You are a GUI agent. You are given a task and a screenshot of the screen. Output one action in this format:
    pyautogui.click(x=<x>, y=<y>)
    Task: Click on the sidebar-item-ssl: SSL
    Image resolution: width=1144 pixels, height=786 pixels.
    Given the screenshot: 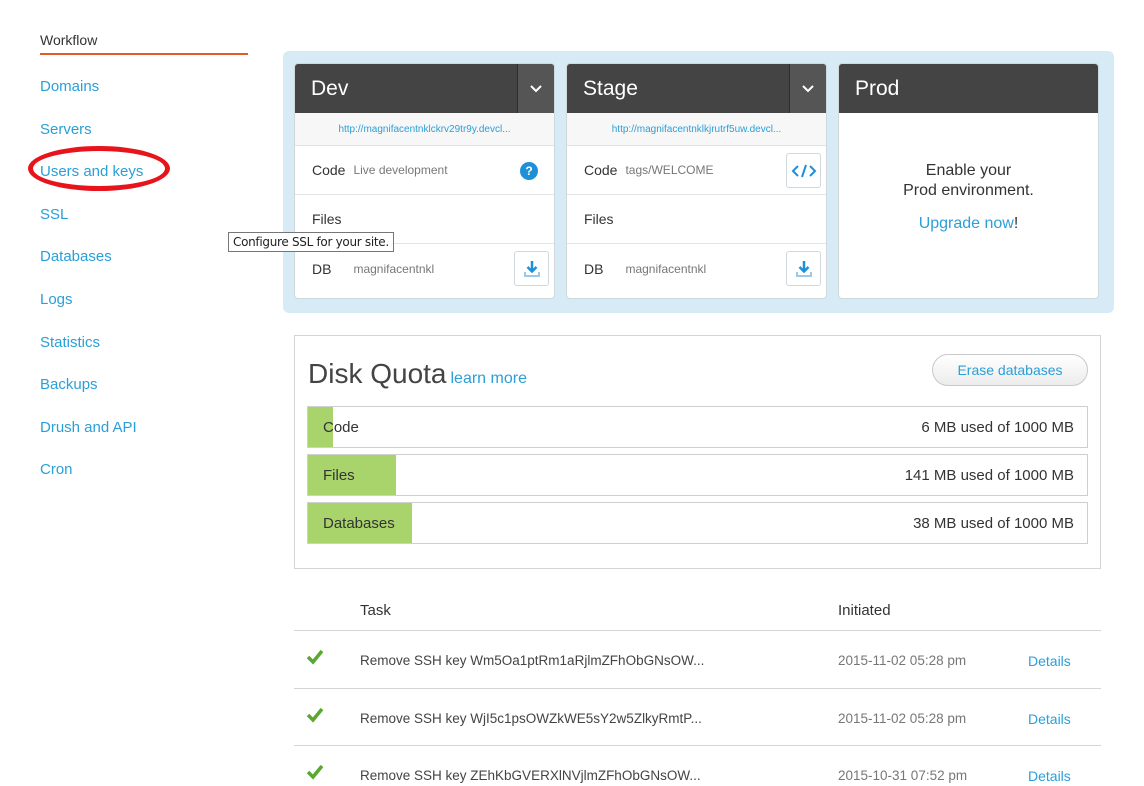 What is the action you would take?
    pyautogui.click(x=144, y=226)
    